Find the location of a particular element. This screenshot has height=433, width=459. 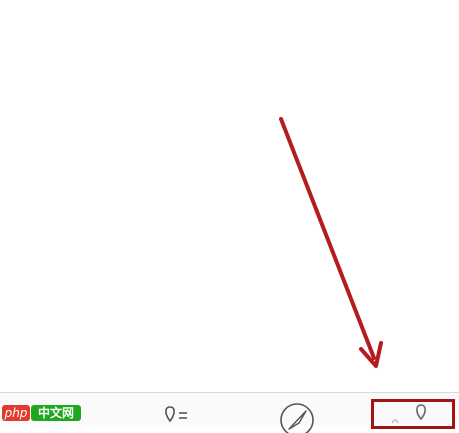

compass-icon is located at coordinates (297, 418).